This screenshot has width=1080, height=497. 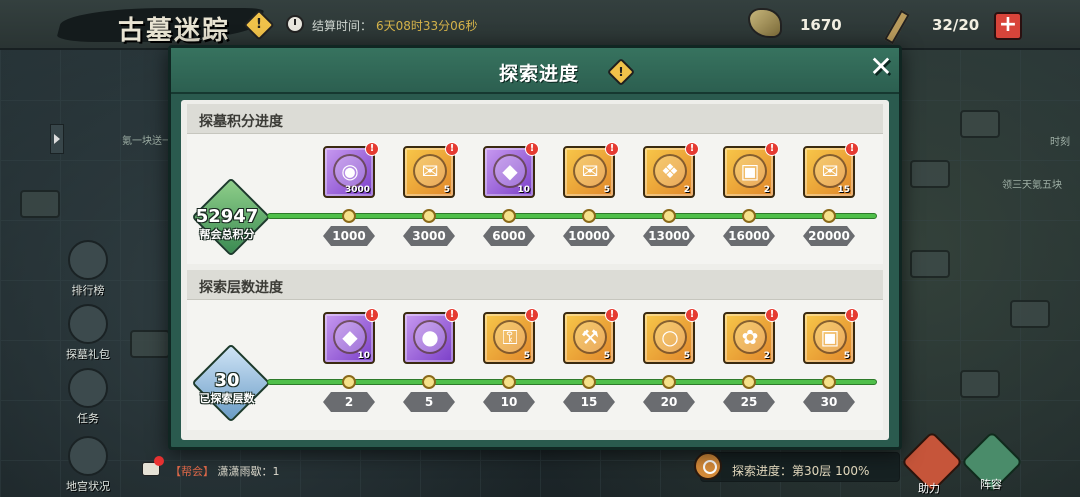 I want to click on settle-time-value: 6天08时33分06秒, so click(x=427, y=26).